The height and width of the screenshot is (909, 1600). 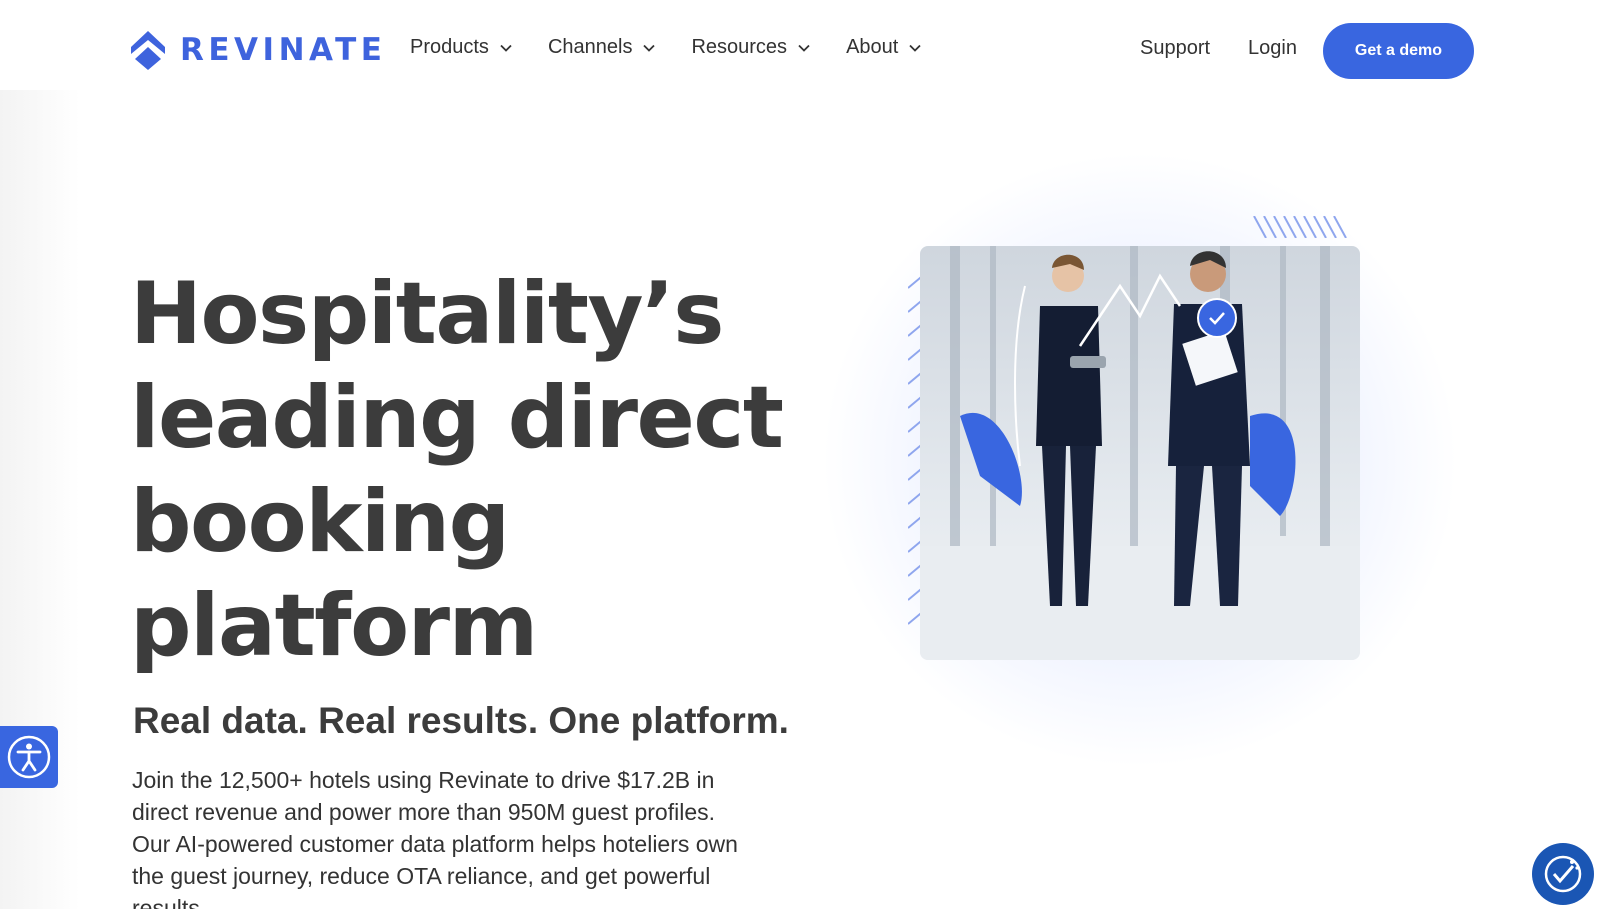 I want to click on login-link: Login, so click(x=1272, y=48).